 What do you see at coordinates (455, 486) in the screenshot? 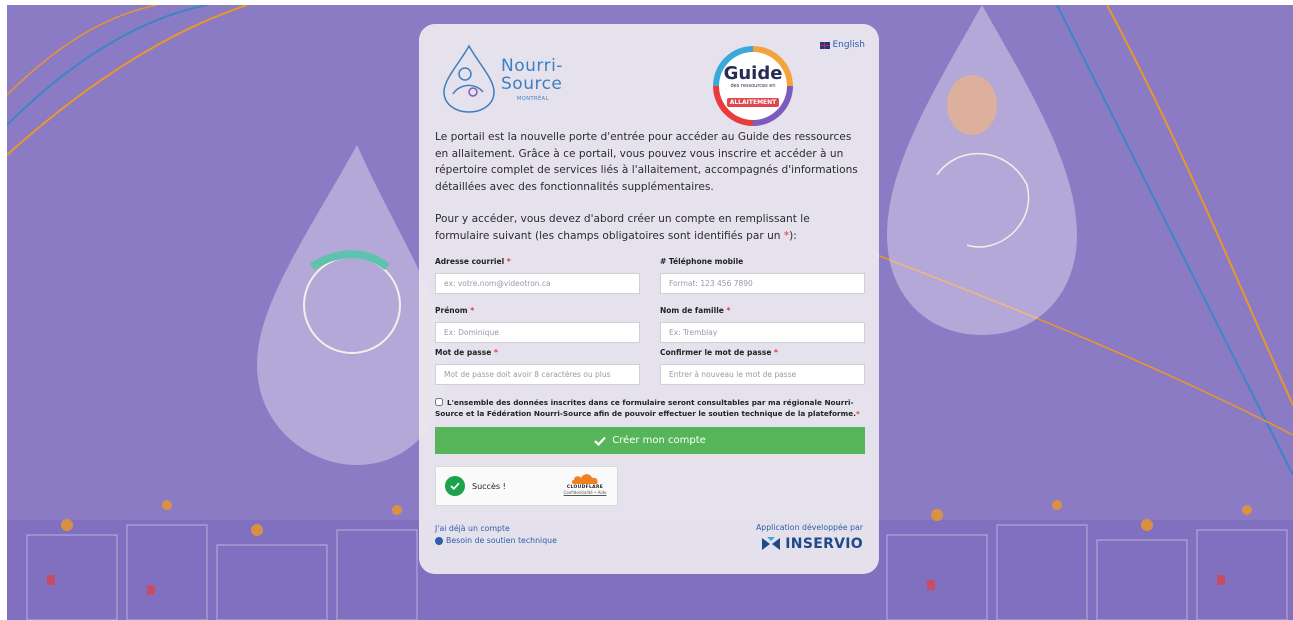
I see `success-check-icon` at bounding box center [455, 486].